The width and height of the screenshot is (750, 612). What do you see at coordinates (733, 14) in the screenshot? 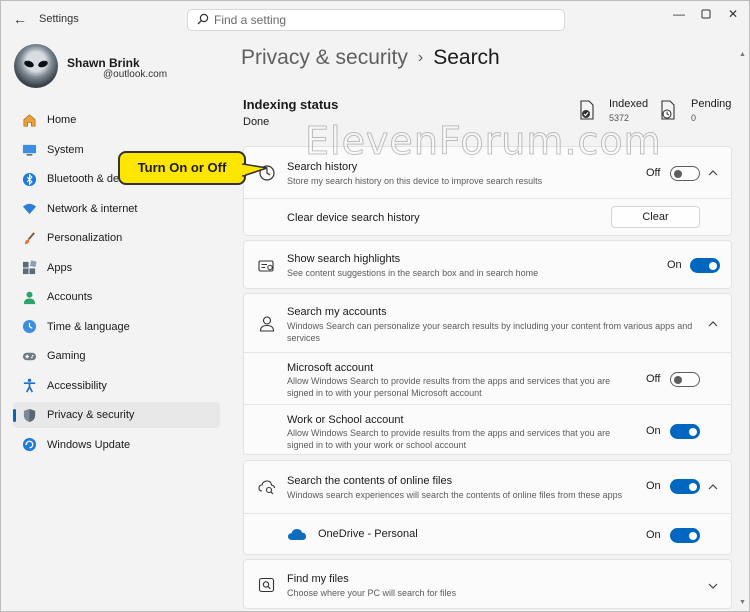
I see `close-icon: ✕` at bounding box center [733, 14].